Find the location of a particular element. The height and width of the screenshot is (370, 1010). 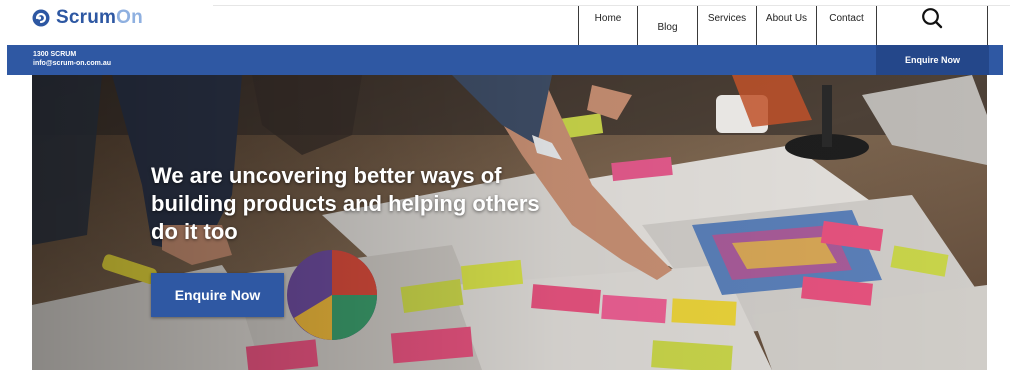

brand-logo: ScrumOn is located at coordinates (87, 18).